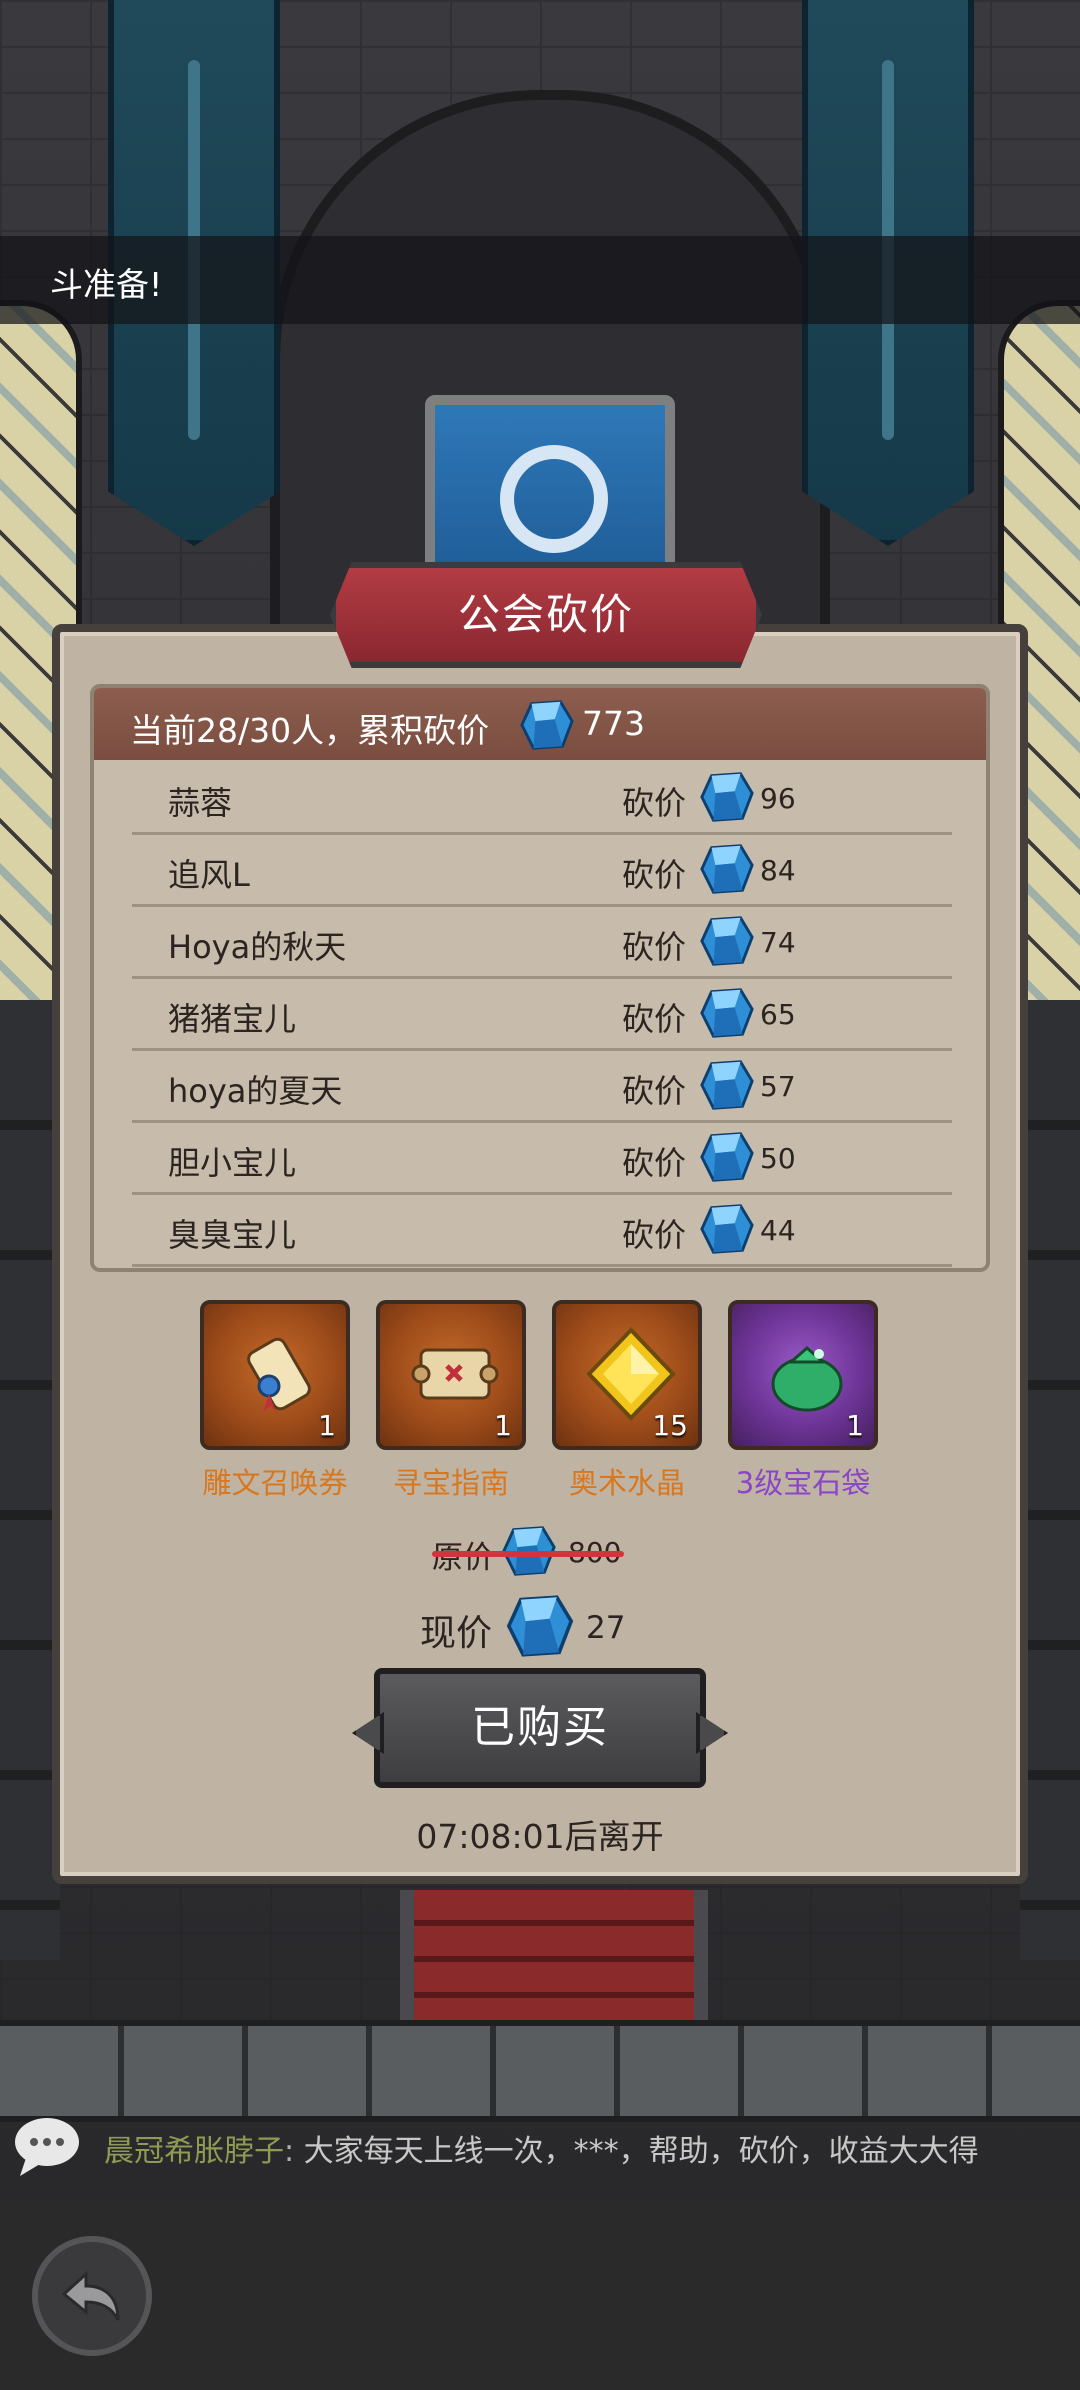 The height and width of the screenshot is (2390, 1080). I want to click on gem-bag-icon, so click(807, 1379).